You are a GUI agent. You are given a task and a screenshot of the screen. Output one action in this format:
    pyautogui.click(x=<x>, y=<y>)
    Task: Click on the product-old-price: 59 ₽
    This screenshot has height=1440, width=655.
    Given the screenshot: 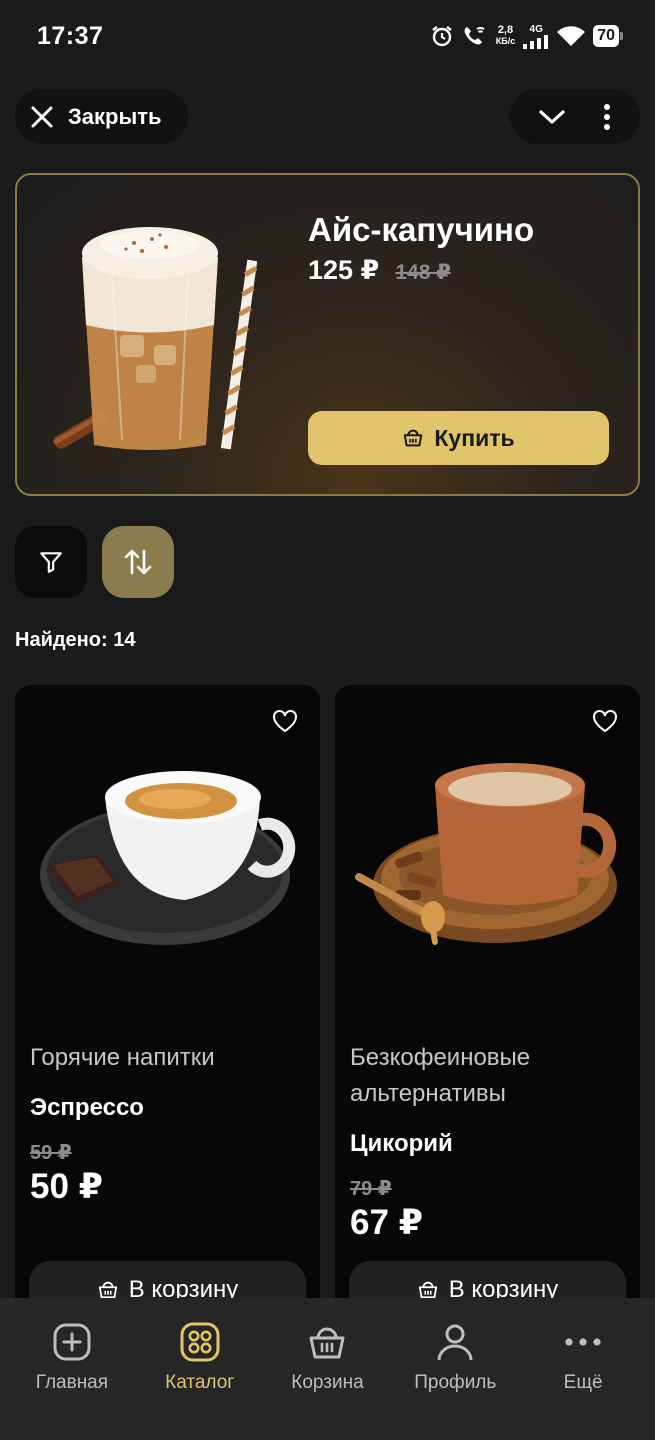 What is the action you would take?
    pyautogui.click(x=51, y=1153)
    